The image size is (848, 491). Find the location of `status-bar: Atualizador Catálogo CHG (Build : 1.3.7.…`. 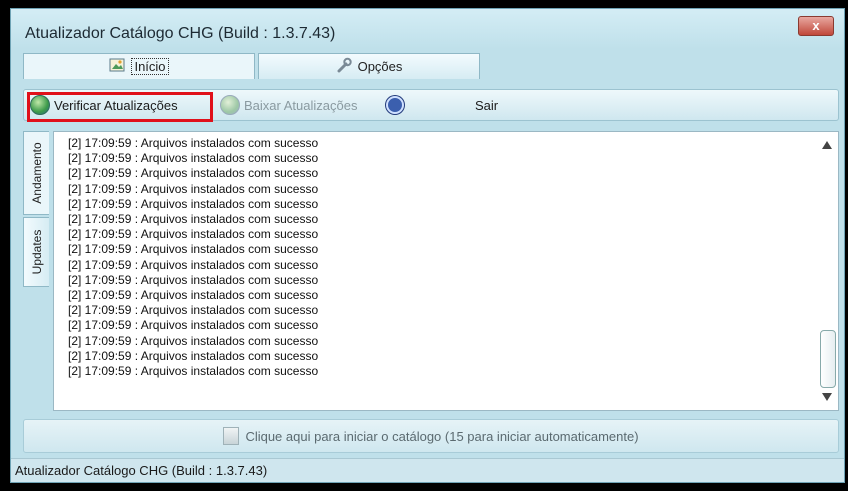

status-bar: Atualizador Catálogo CHG (Build : 1.3.7.… is located at coordinates (427, 470).